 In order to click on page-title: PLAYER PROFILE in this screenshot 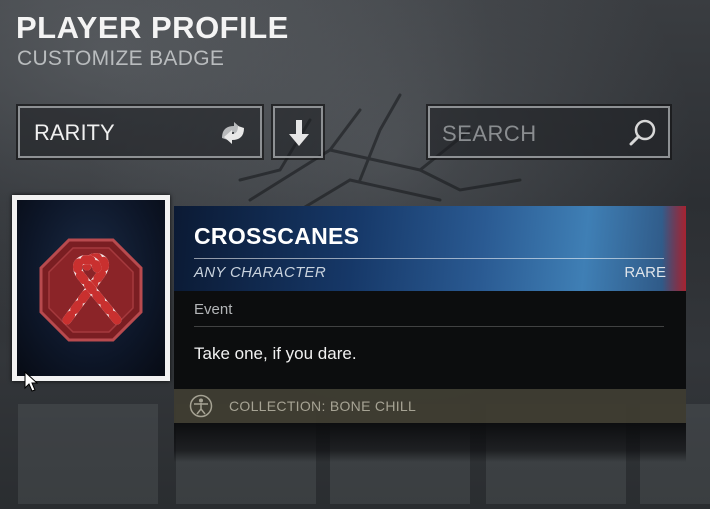, I will do `click(152, 27)`.